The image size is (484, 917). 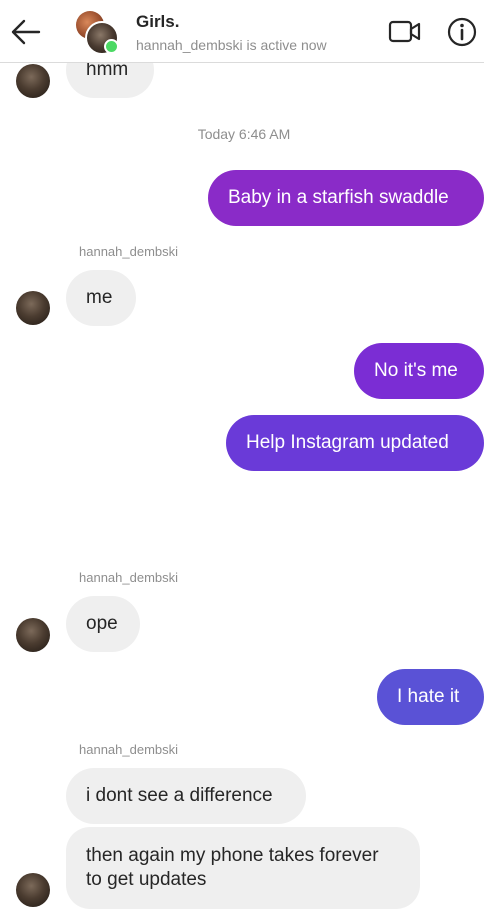 I want to click on arrow-left-icon, so click(x=26, y=32).